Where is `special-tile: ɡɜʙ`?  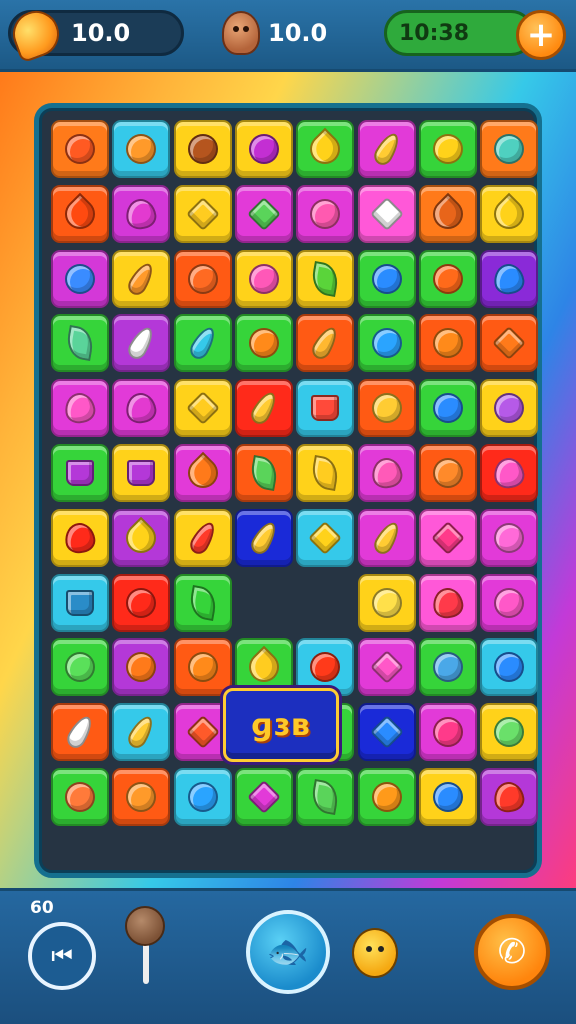
special-tile: ɡɜʙ is located at coordinates (281, 725).